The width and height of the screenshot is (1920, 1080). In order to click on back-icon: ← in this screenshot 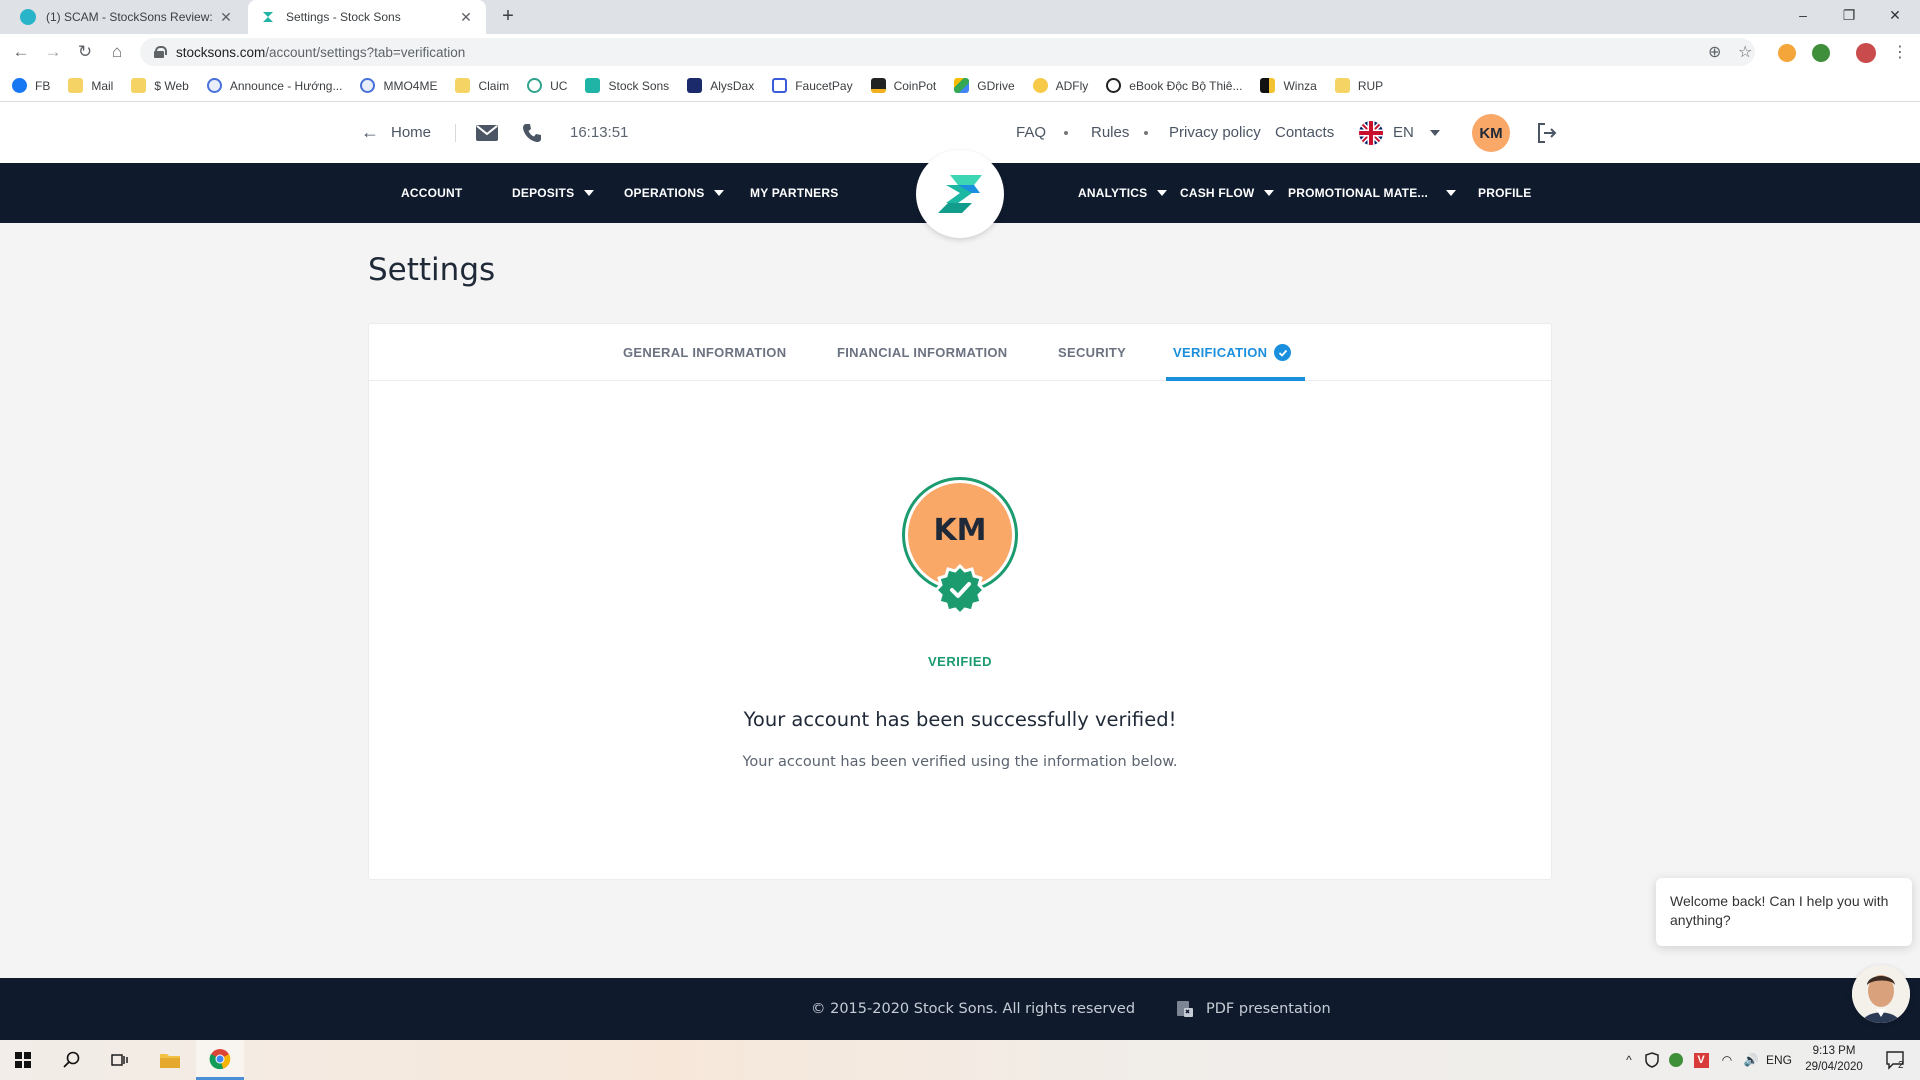, I will do `click(21, 52)`.